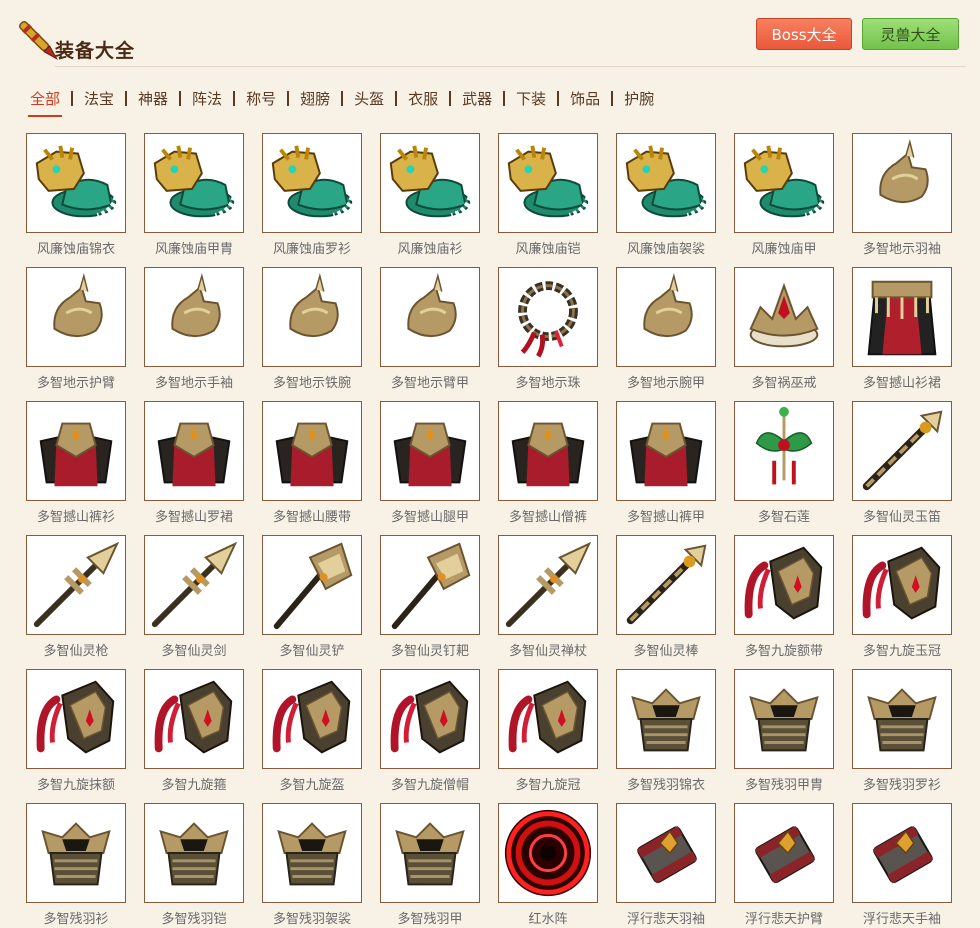  I want to click on equipment-card: 多智石莲, so click(784, 463).